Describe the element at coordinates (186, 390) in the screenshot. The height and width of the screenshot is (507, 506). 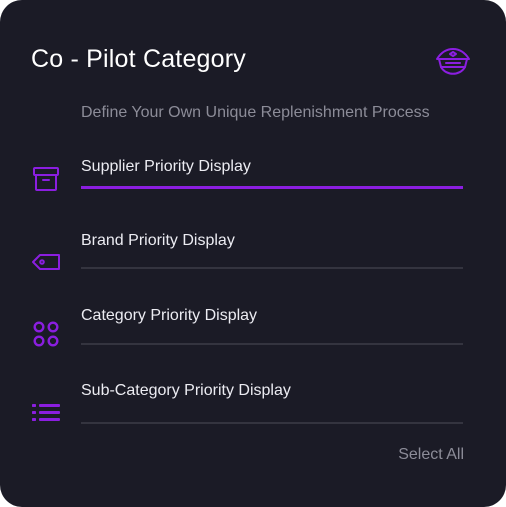
I see `option-label: Sub-Category Priority Display` at that location.